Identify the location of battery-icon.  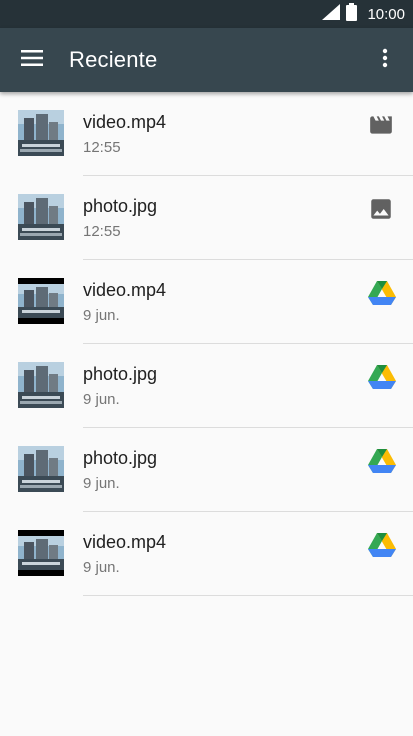
(352, 14).